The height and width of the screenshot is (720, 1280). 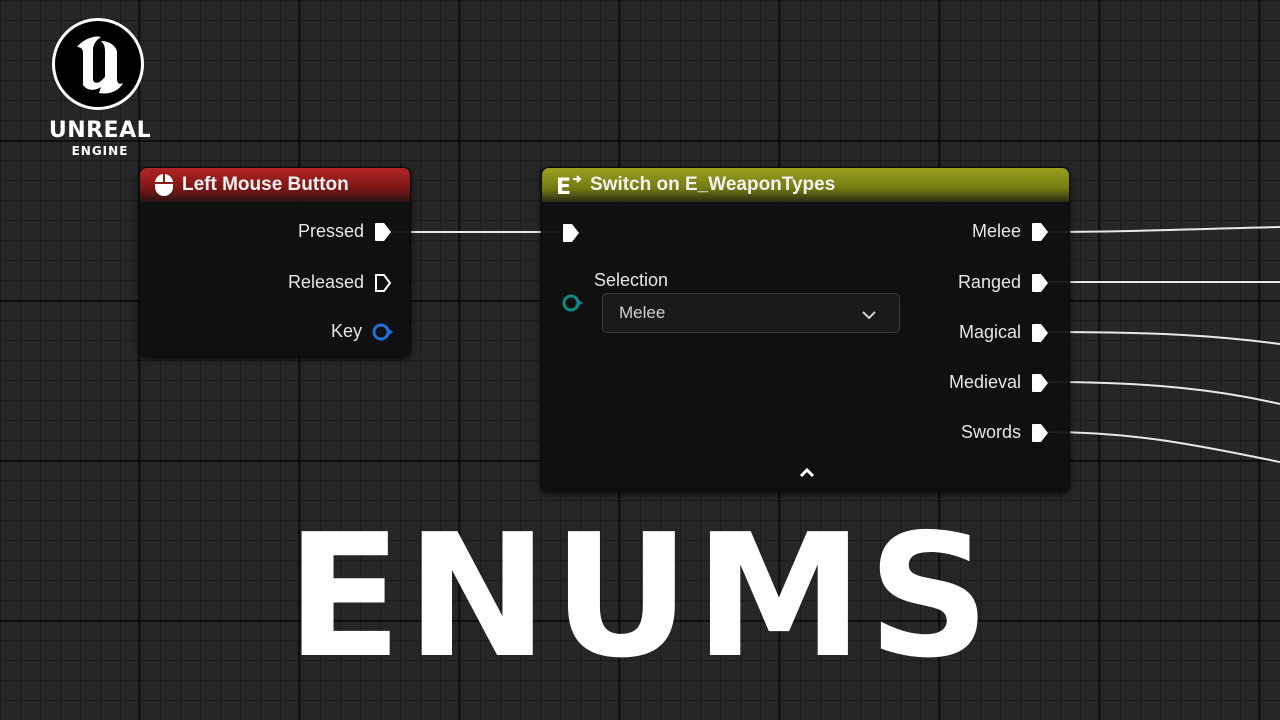 I want to click on unreal-engine-logo: UNREAL ENGINE, so click(x=100, y=91).